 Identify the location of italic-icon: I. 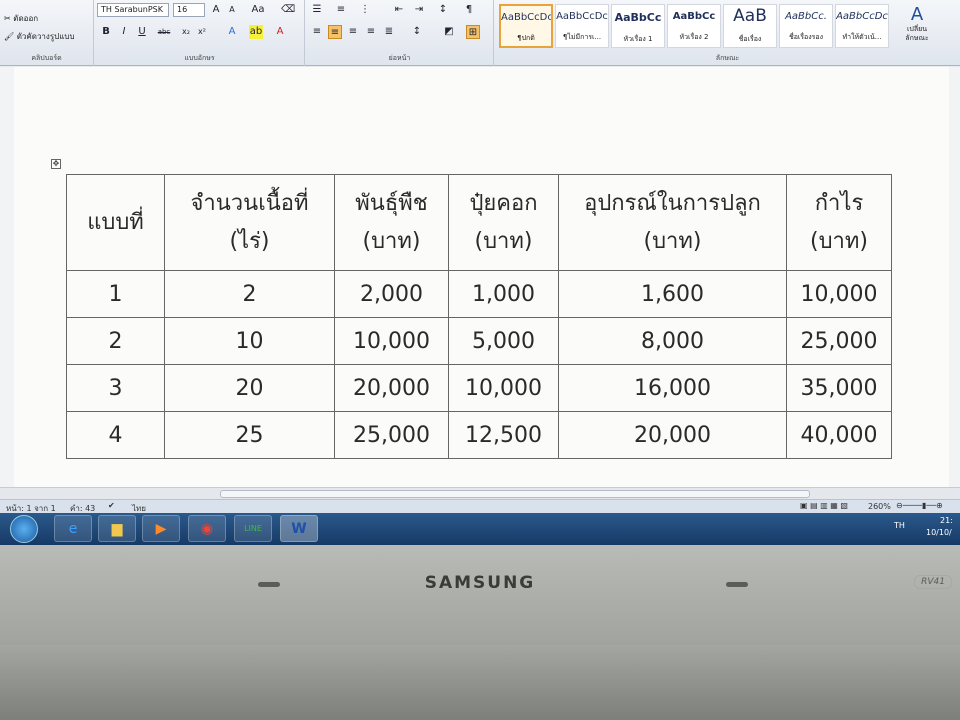
(124, 32).